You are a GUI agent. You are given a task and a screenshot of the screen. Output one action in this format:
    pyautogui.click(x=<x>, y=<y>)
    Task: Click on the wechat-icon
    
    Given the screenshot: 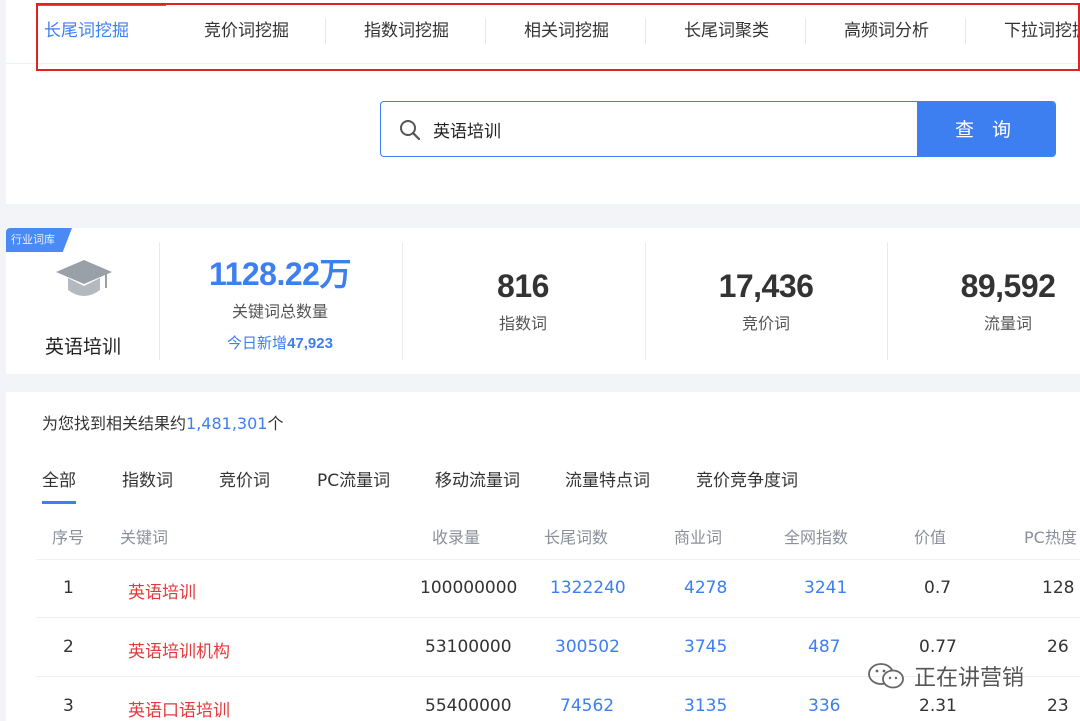 What is the action you would take?
    pyautogui.click(x=886, y=676)
    